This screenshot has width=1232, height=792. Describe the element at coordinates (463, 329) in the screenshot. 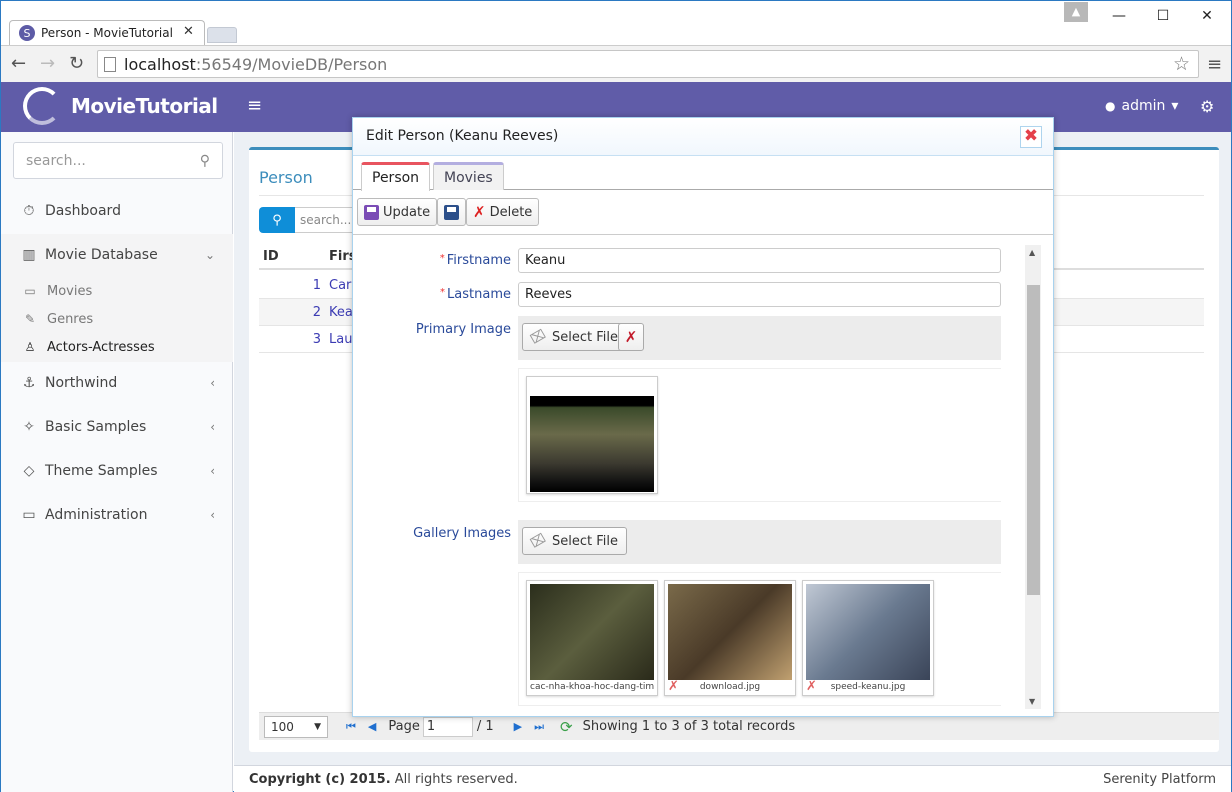

I see `primary-image-label: Primary Image` at that location.